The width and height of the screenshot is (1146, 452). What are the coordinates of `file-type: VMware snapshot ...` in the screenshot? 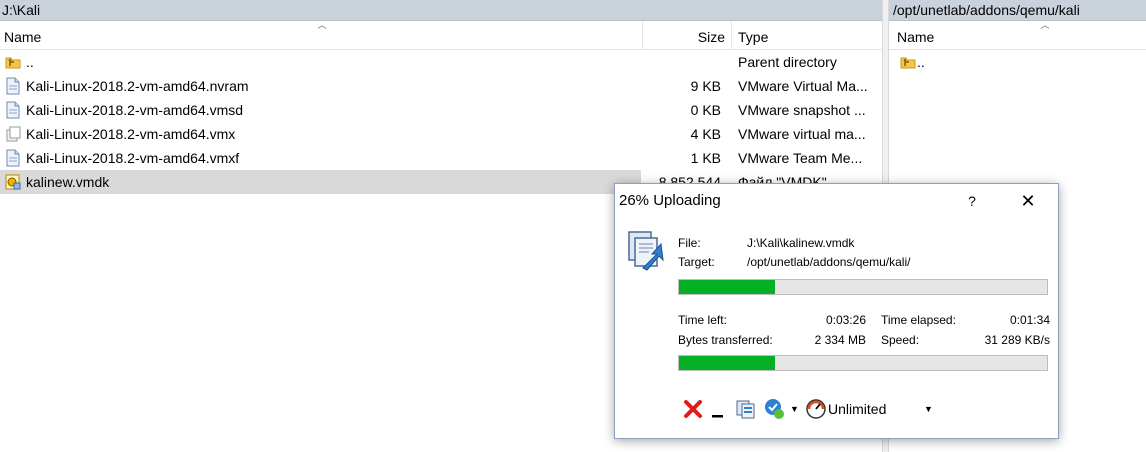 It's located at (802, 110).